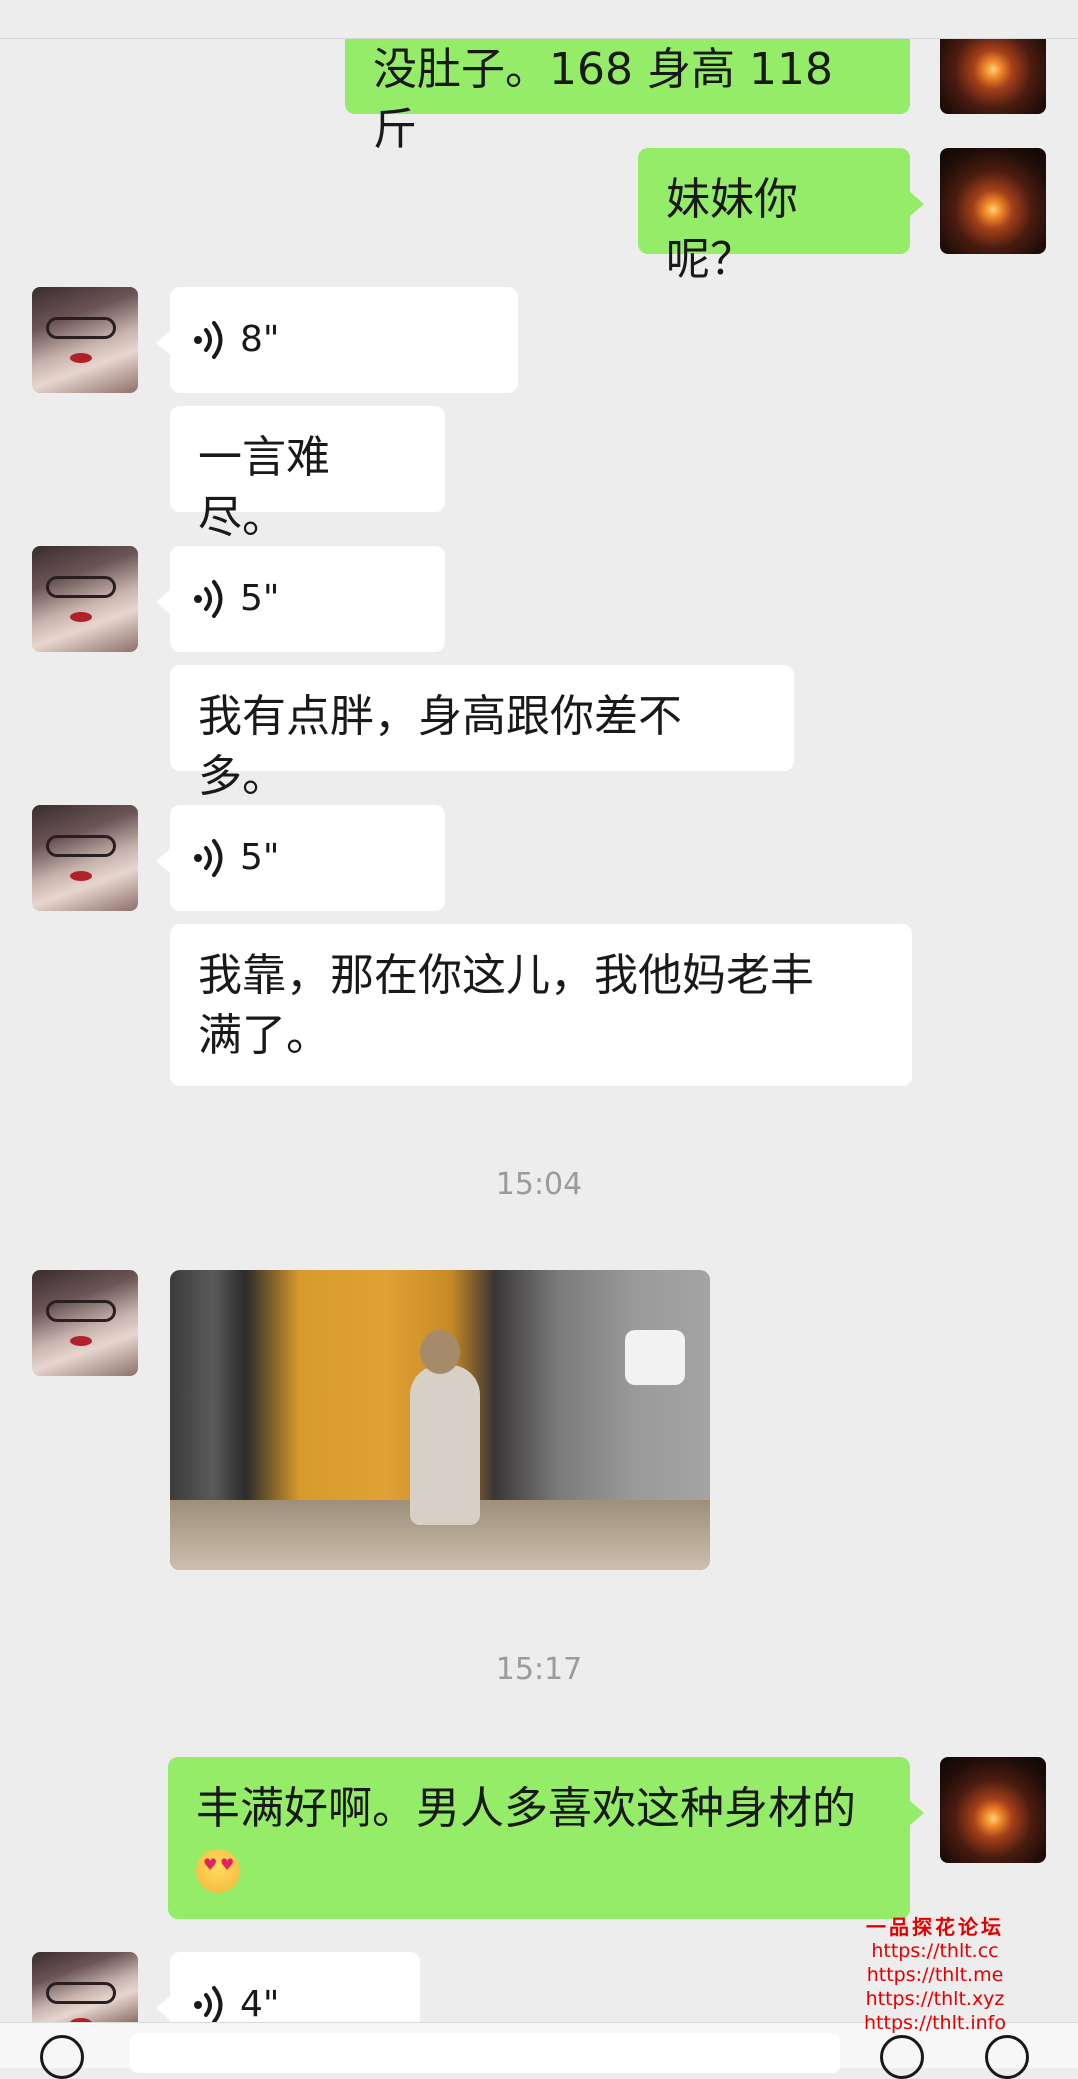 This screenshot has height=2079, width=1078. Describe the element at coordinates (935, 1999) in the screenshot. I see `watermark-link: https://thlt.xyz` at that location.